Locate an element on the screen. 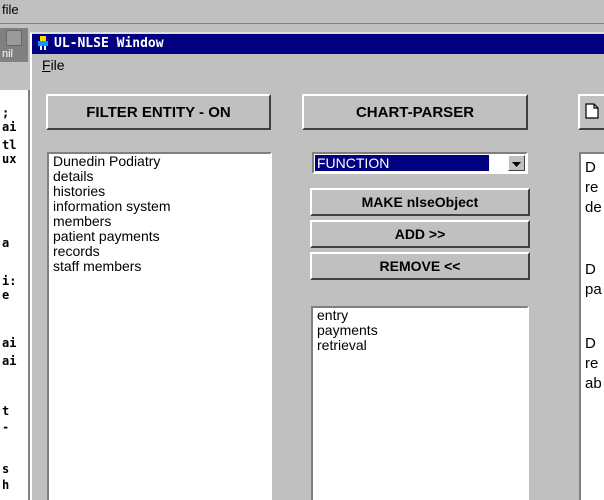  list-item: details is located at coordinates (161, 176).